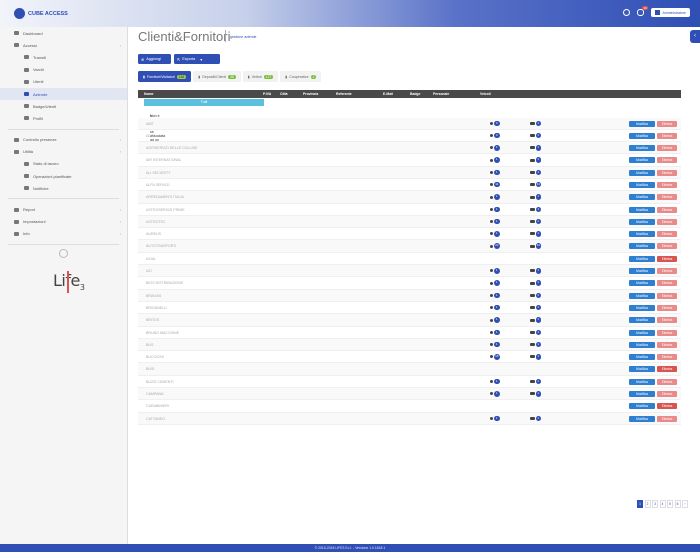 The height and width of the screenshot is (552, 700). What do you see at coordinates (156, 308) in the screenshot?
I see `company-name: BRIGANELLI` at bounding box center [156, 308].